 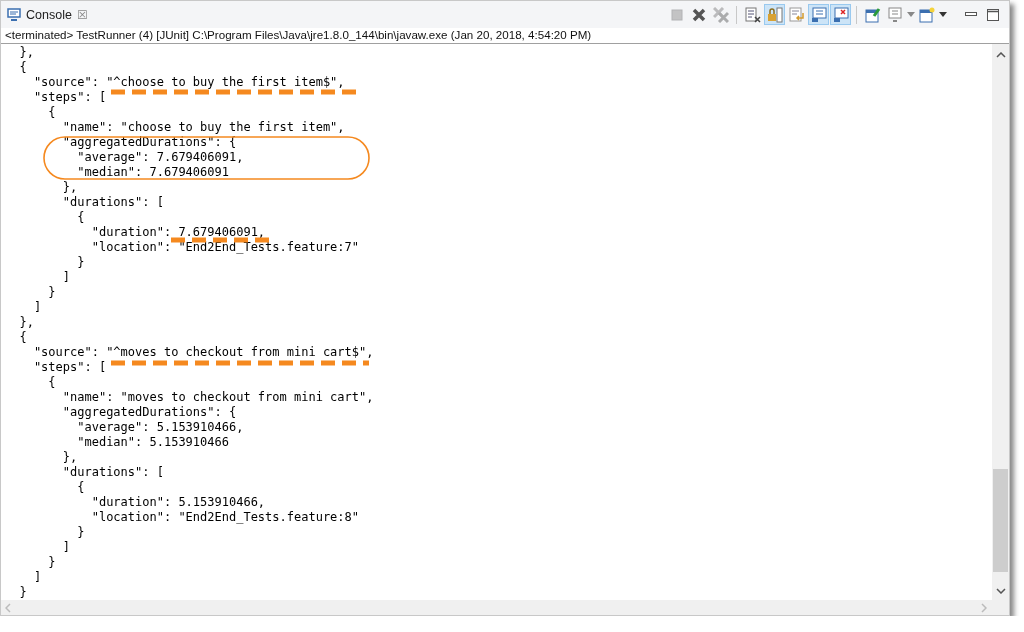 I want to click on console-line: "location": "End2End_Tests.feature:8", so click(x=224, y=517).